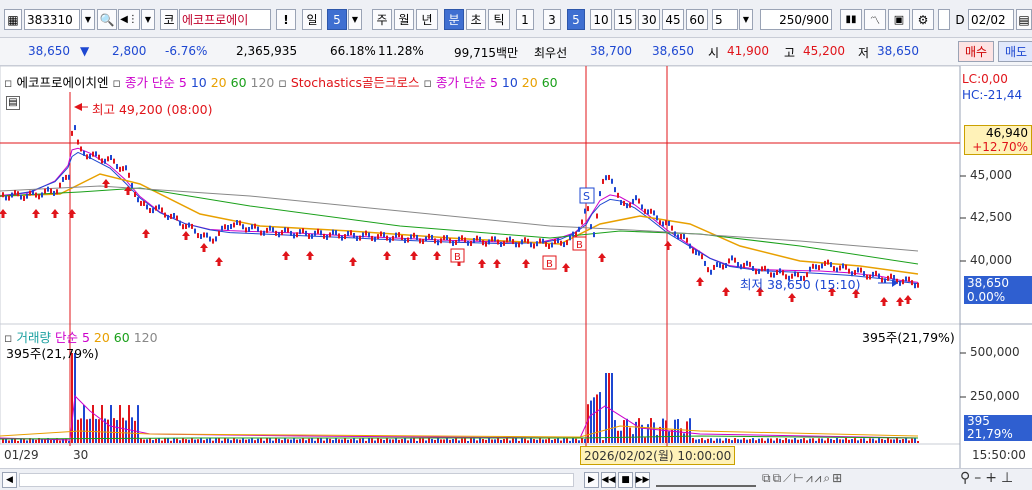 This screenshot has height=490, width=1032. I want to click on legend-ma-label-2: 종가 단순, so click(461, 82).